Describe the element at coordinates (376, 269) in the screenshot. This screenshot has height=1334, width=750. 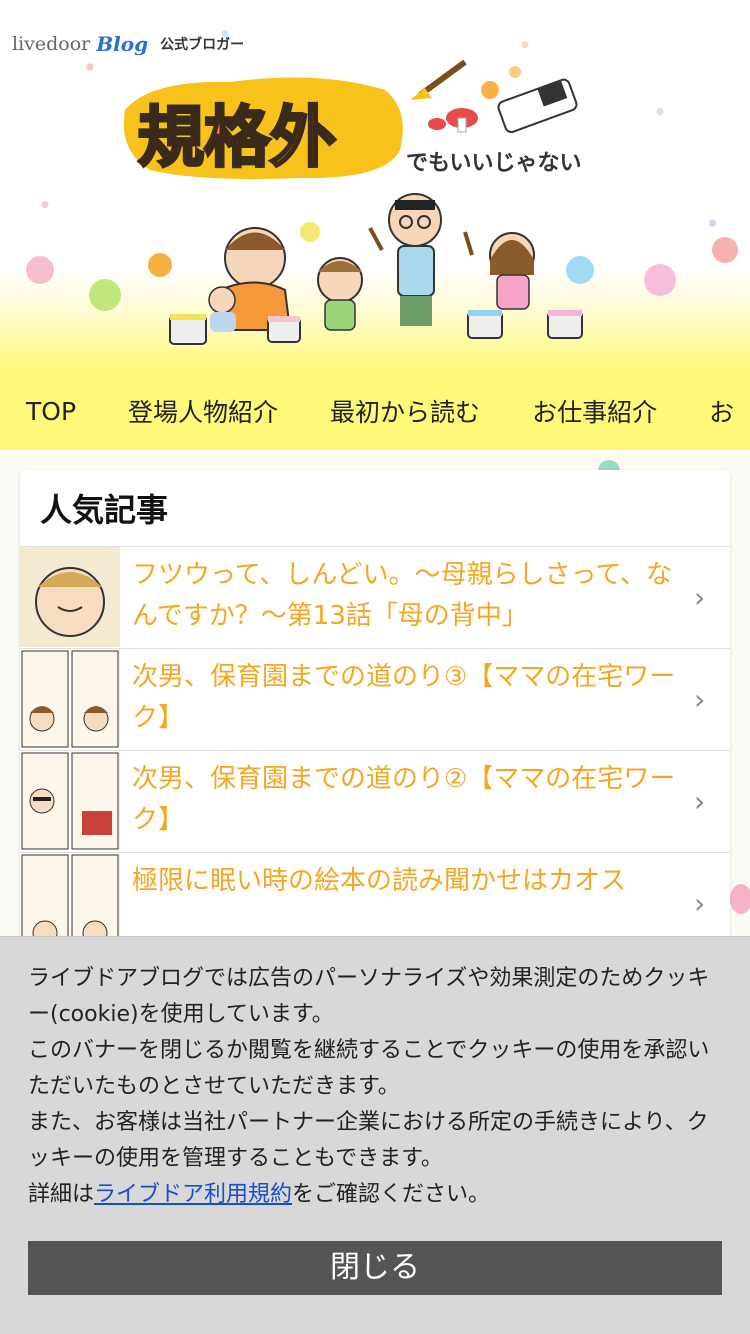
I see `family-illustration` at that location.